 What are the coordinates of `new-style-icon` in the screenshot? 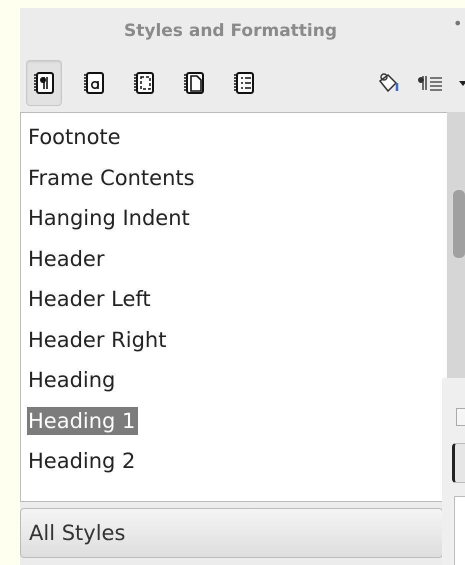 It's located at (430, 83).